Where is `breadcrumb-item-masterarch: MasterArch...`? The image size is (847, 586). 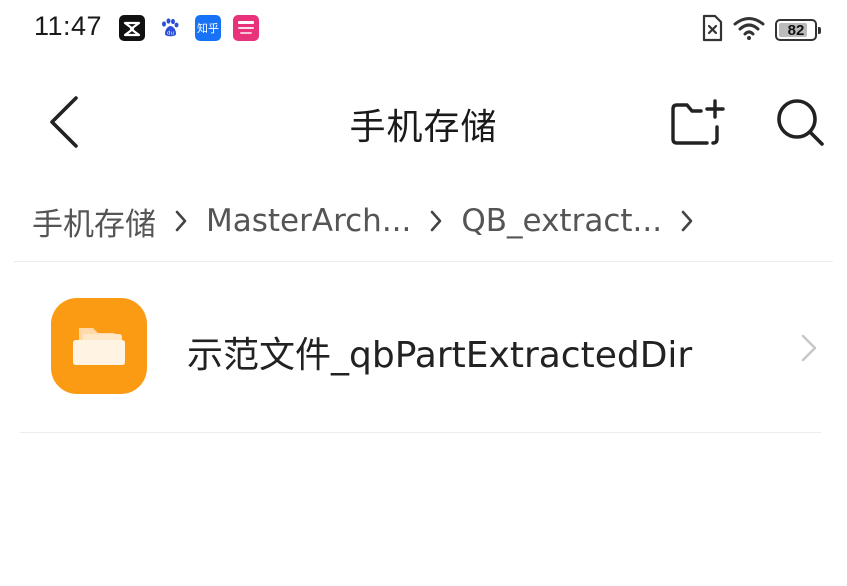 breadcrumb-item-masterarch: MasterArch... is located at coordinates (308, 221).